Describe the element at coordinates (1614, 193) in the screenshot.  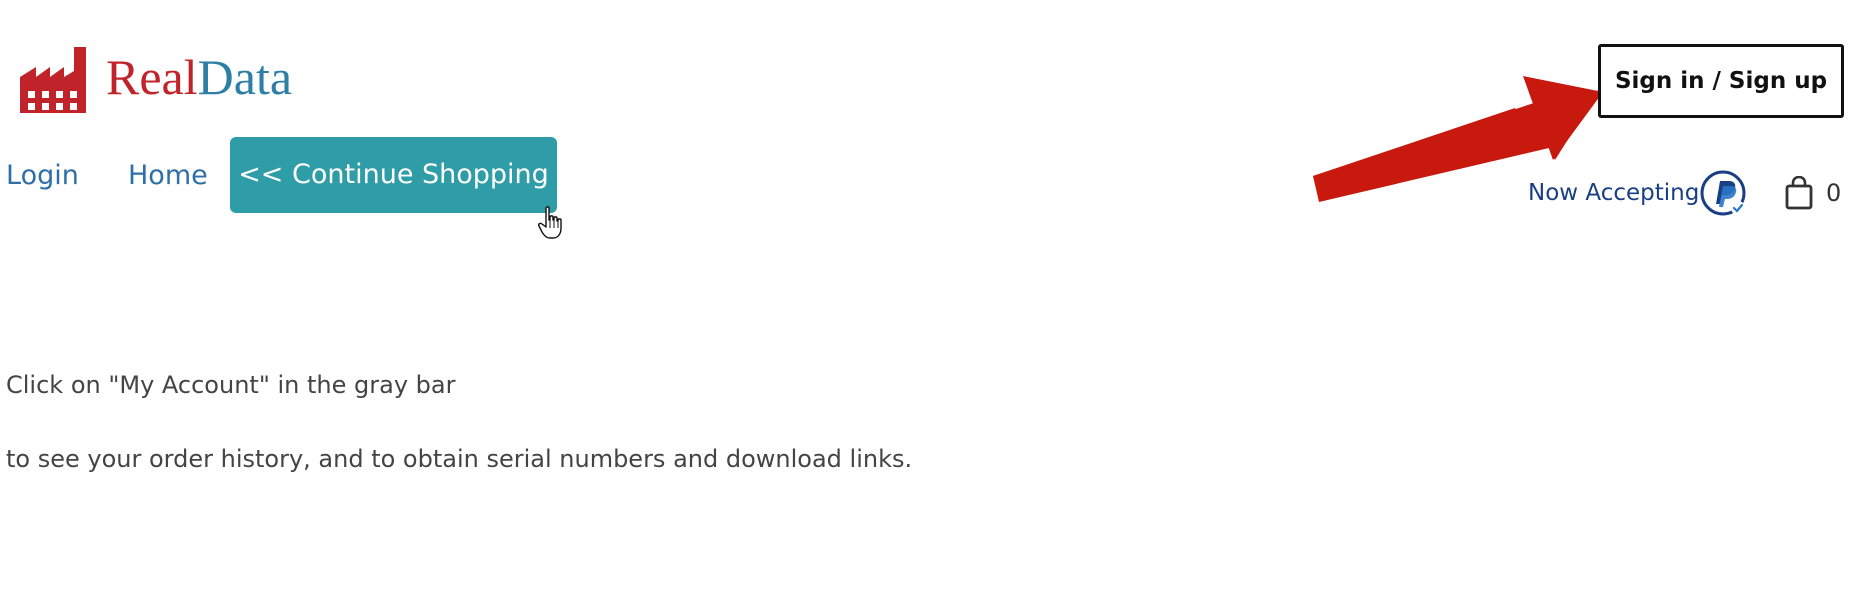
I see `now-accepting-label: Now Accepting` at that location.